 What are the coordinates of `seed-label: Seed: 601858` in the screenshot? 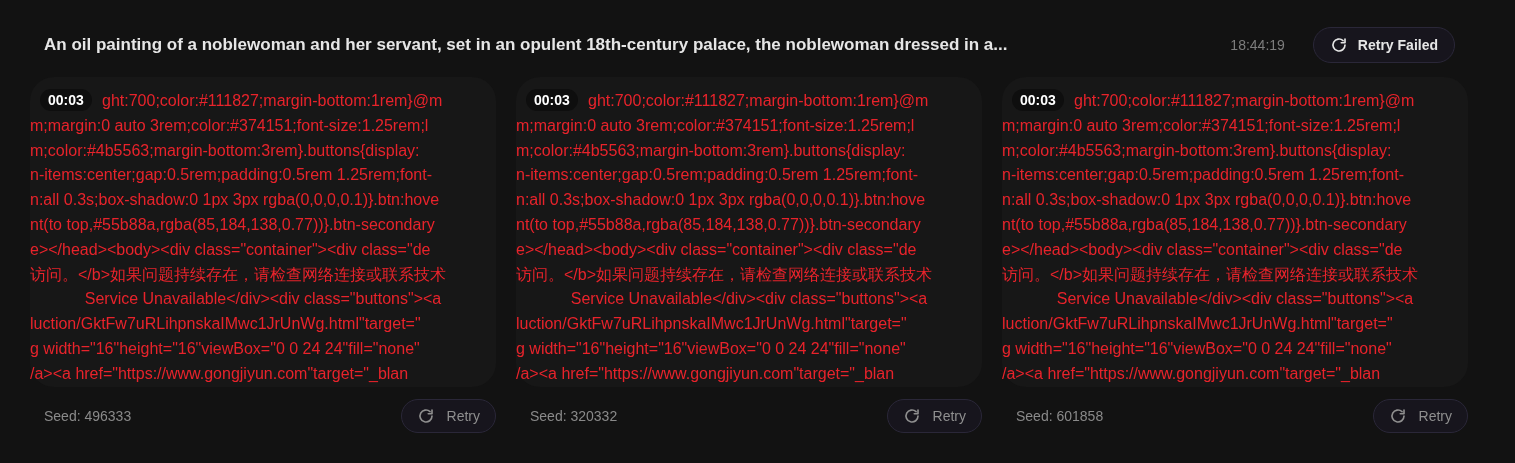 It's located at (1060, 416).